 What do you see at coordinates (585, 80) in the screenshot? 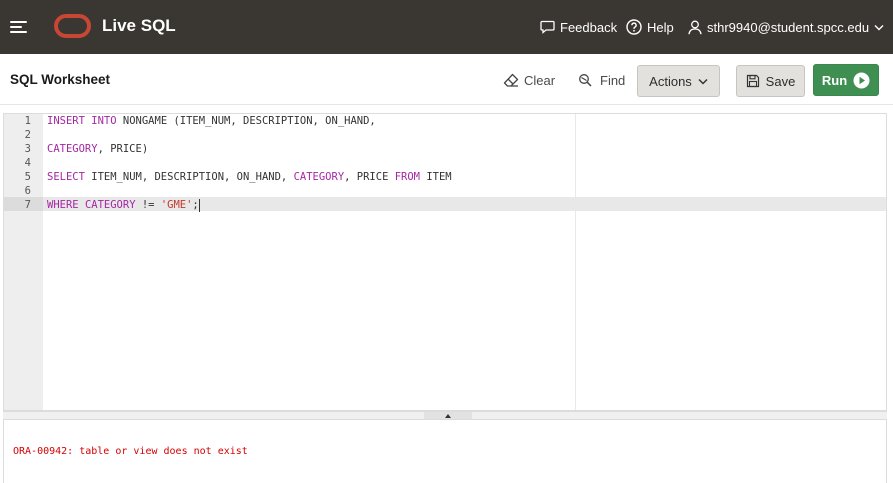
I see `find-replace-icon` at bounding box center [585, 80].